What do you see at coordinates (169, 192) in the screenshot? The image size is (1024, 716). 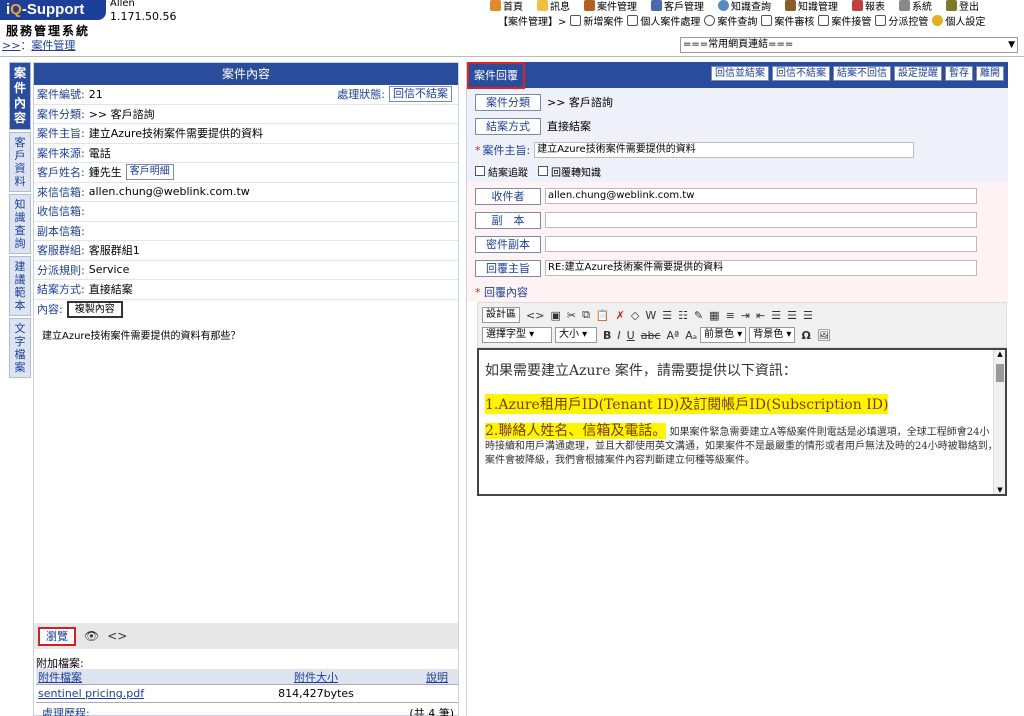 I see `from-email: allen.chung@weblink.com.tw` at bounding box center [169, 192].